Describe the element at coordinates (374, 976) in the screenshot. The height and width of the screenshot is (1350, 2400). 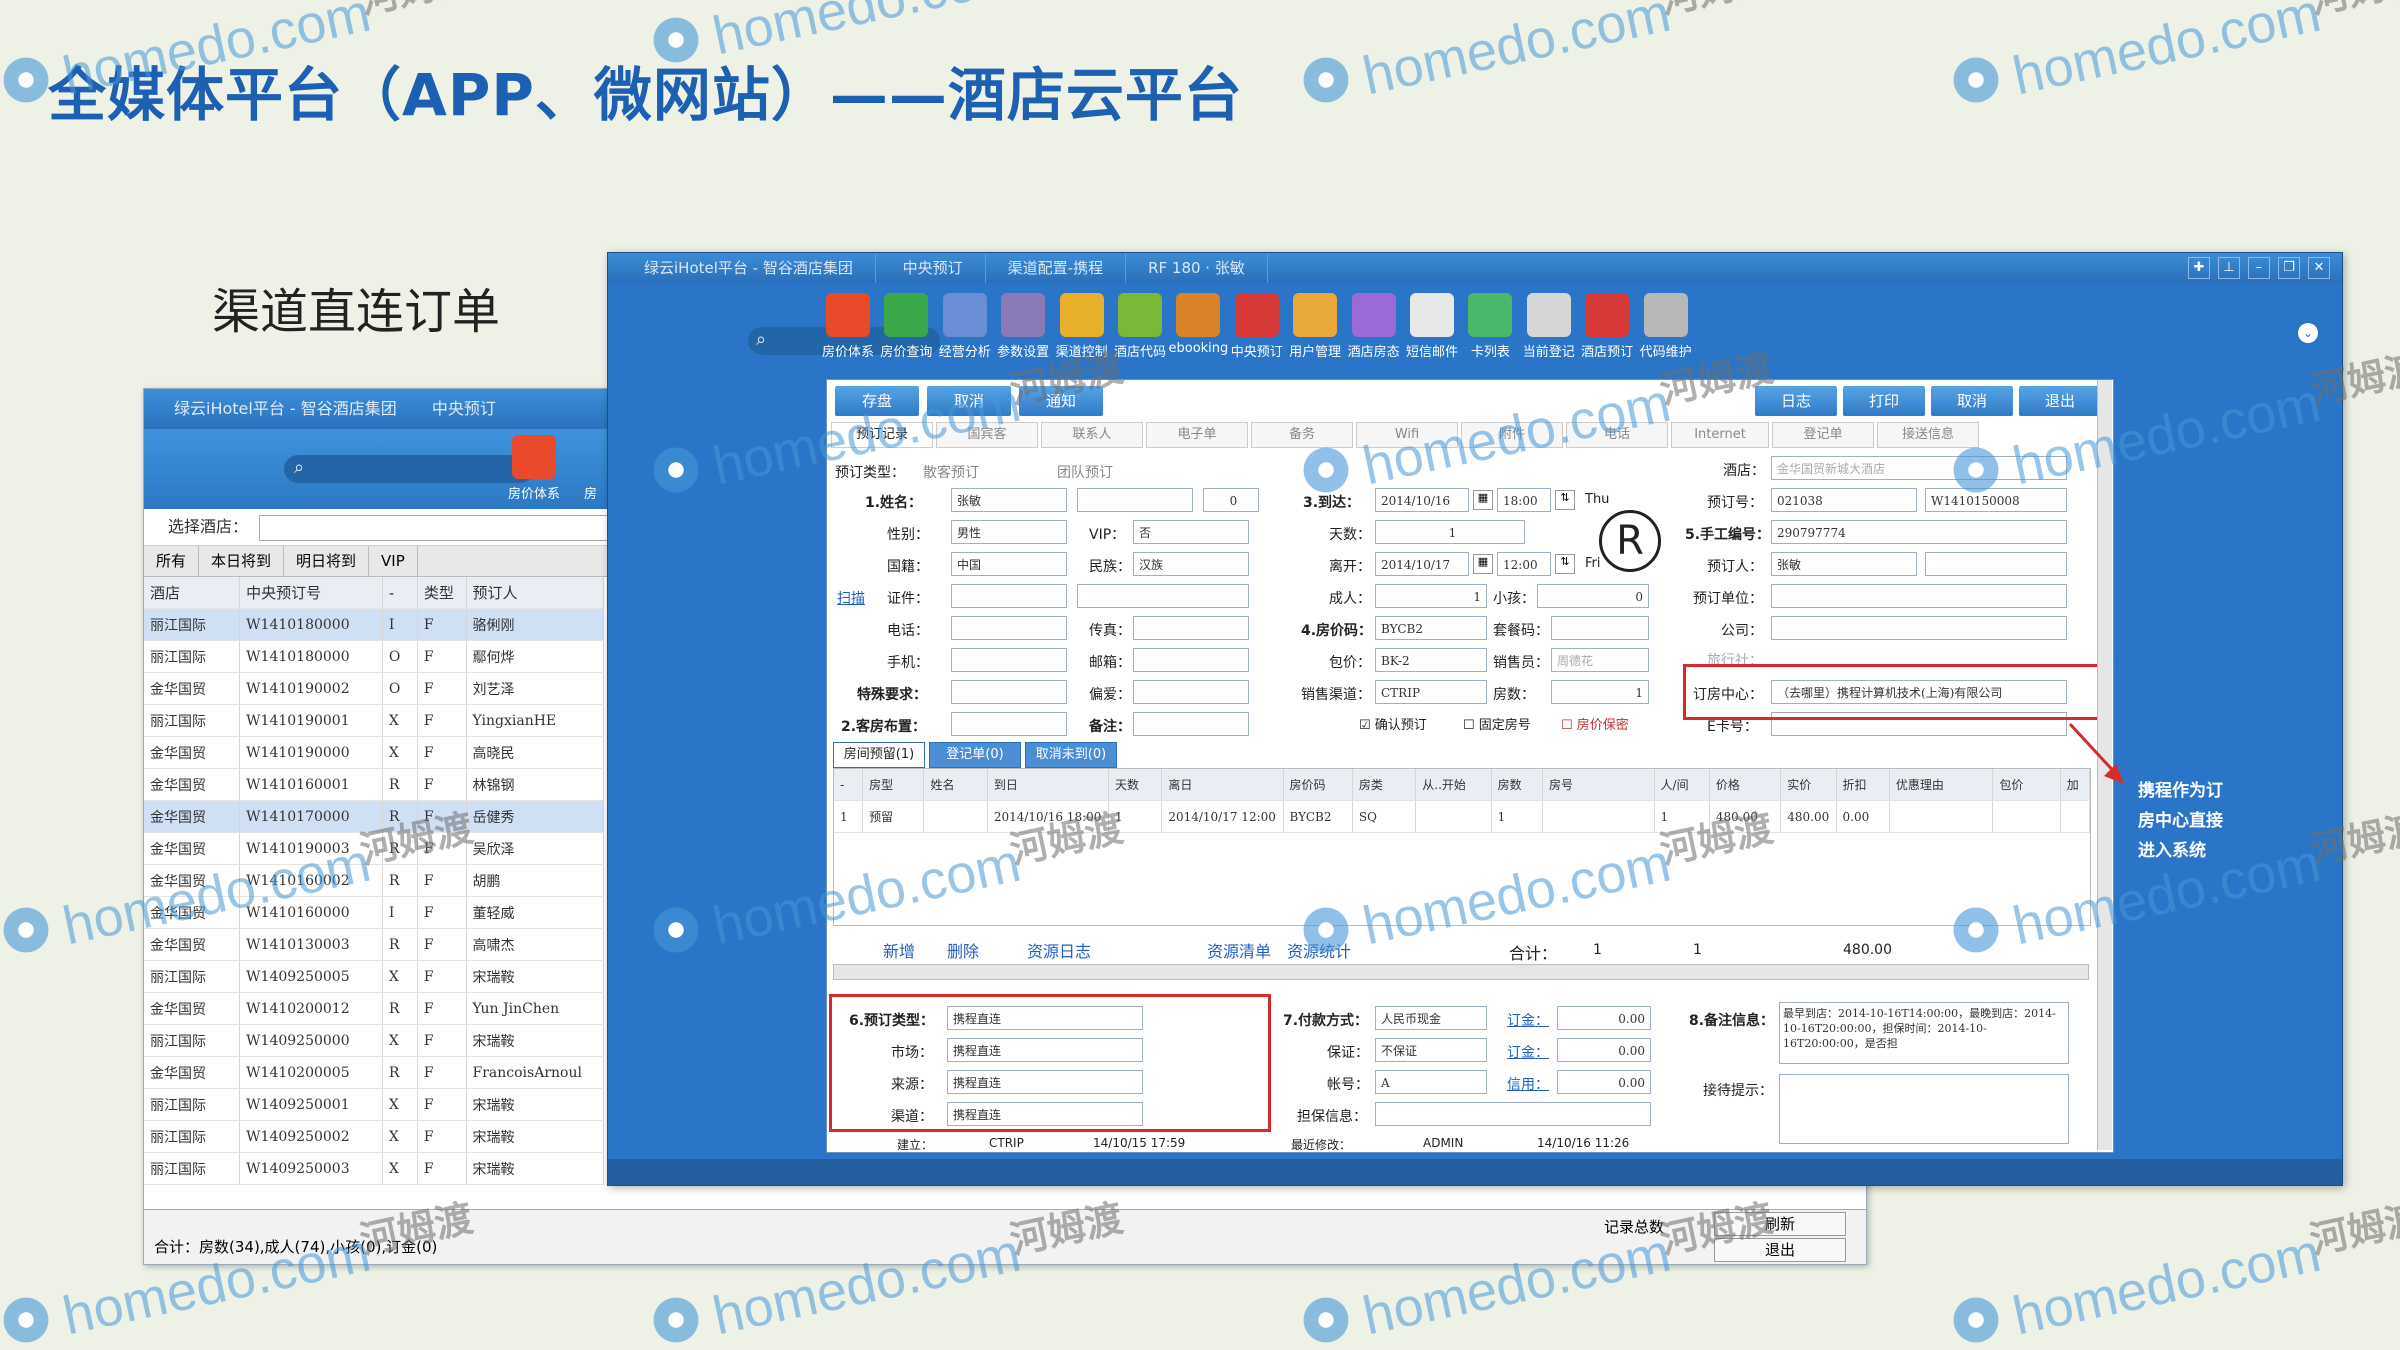
I see `table-row: 丽江国际 W1409250005 X F 宋瑞鞍` at that location.